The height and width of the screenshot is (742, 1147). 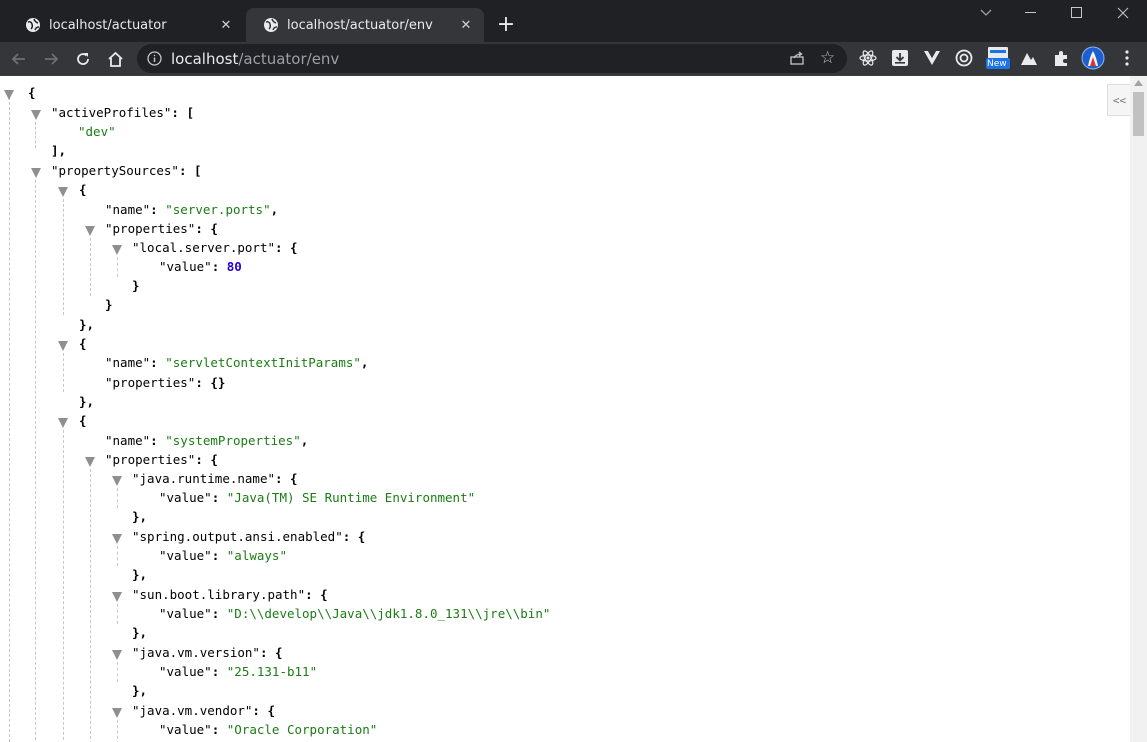 I want to click on mountain-extension-icon, so click(x=1029, y=58).